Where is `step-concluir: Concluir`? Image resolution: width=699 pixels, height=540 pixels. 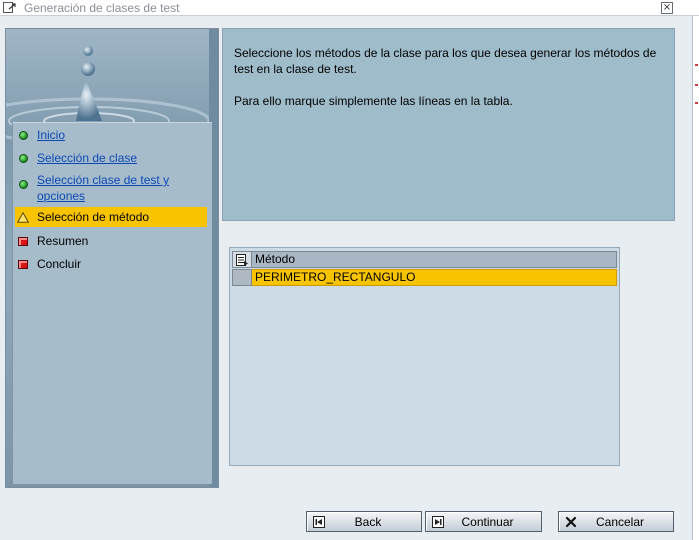 step-concluir: Concluir is located at coordinates (111, 264).